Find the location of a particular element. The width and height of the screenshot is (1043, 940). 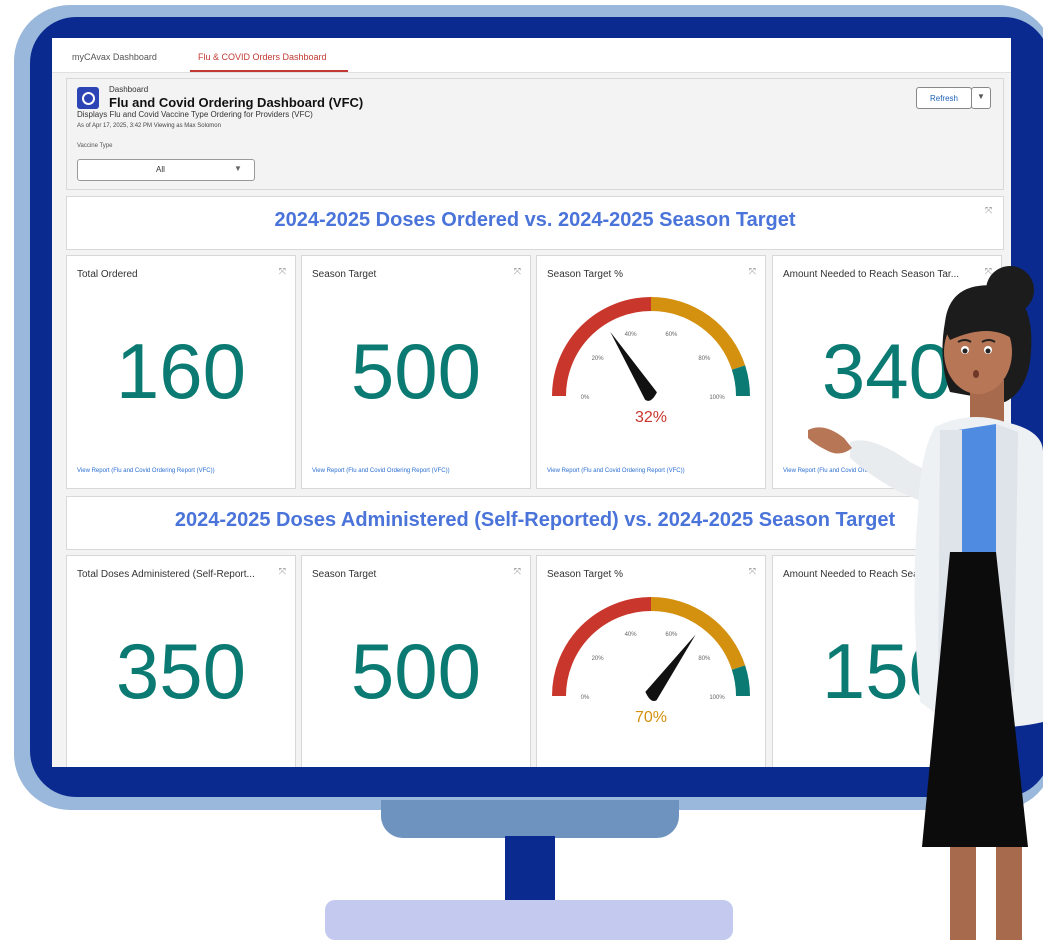

gauge-value-label: 70% is located at coordinates (651, 717).